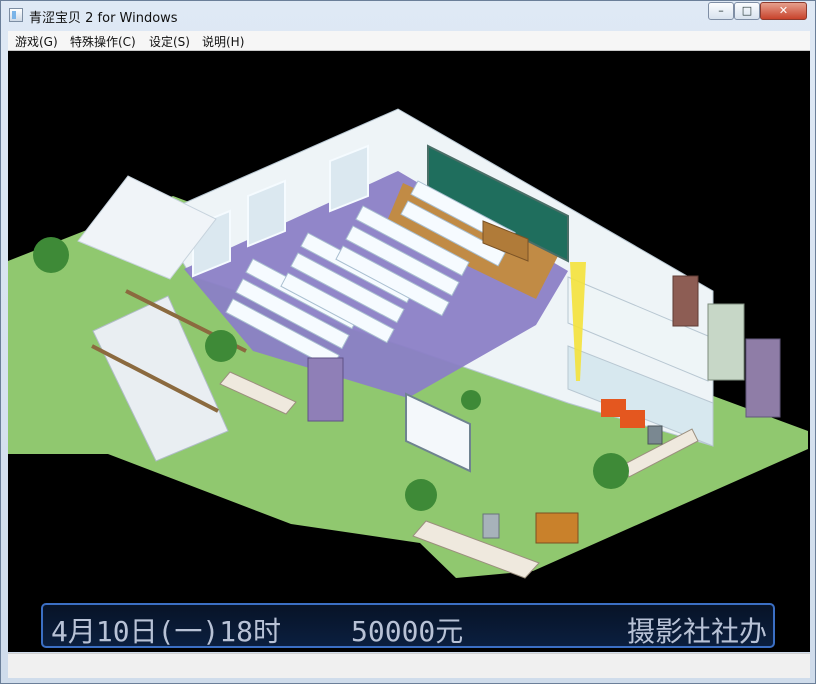 The width and height of the screenshot is (816, 684). I want to click on menu-special-actions: 特殊操作(C), so click(103, 41).